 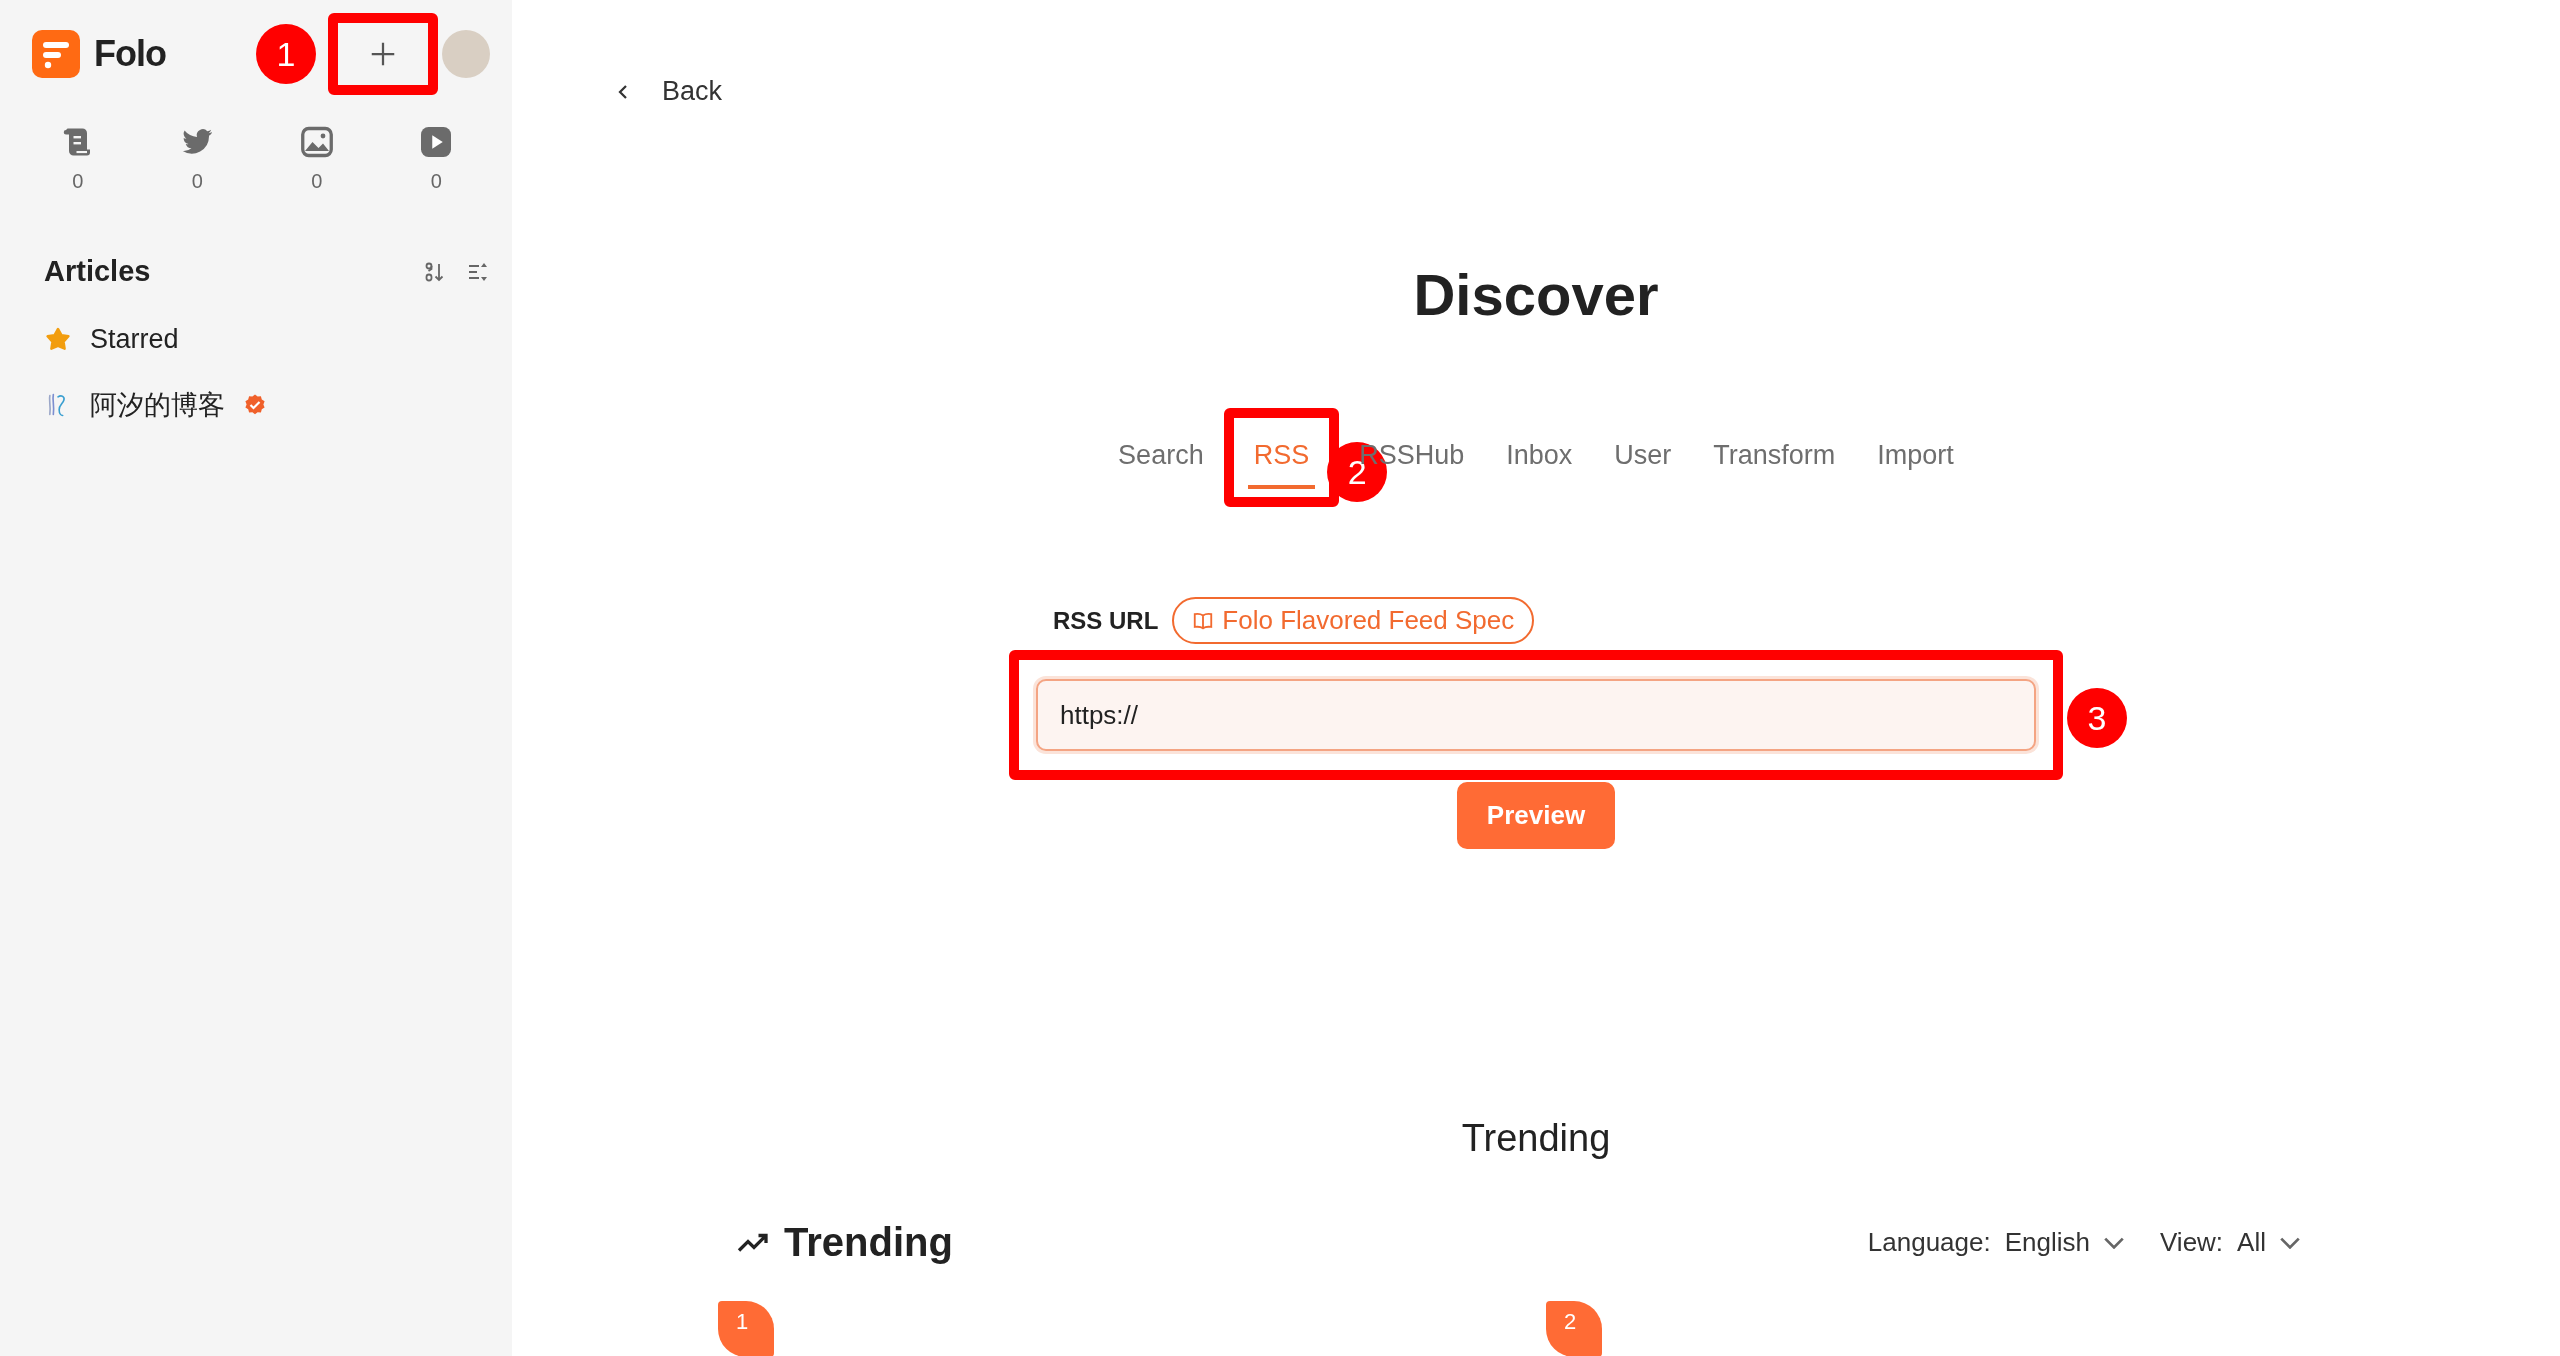 I want to click on tab: Search, so click(x=1161, y=457).